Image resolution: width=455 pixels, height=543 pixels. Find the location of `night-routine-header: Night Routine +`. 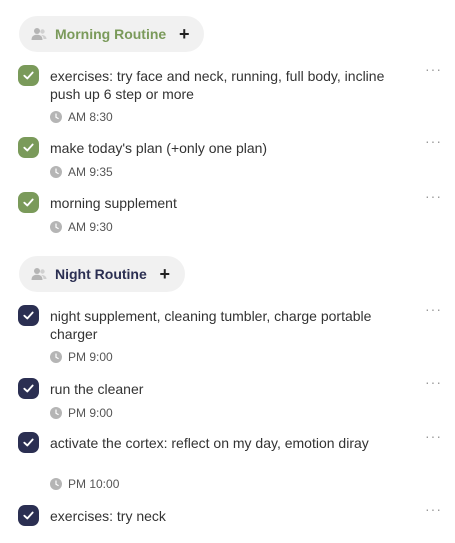

night-routine-header: Night Routine + is located at coordinates (102, 274).